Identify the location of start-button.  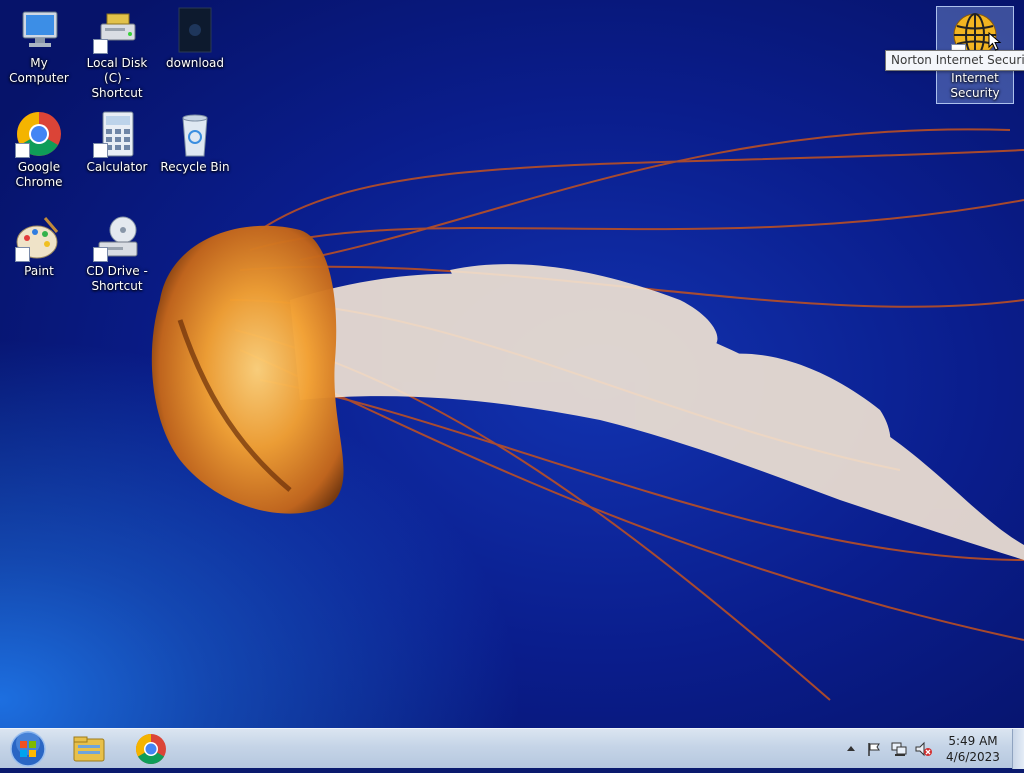
(27, 749).